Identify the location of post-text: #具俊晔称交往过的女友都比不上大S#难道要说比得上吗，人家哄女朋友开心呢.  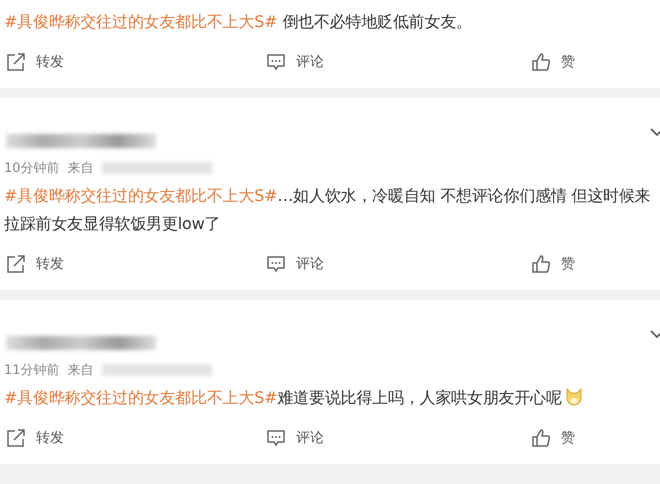
(331, 398).